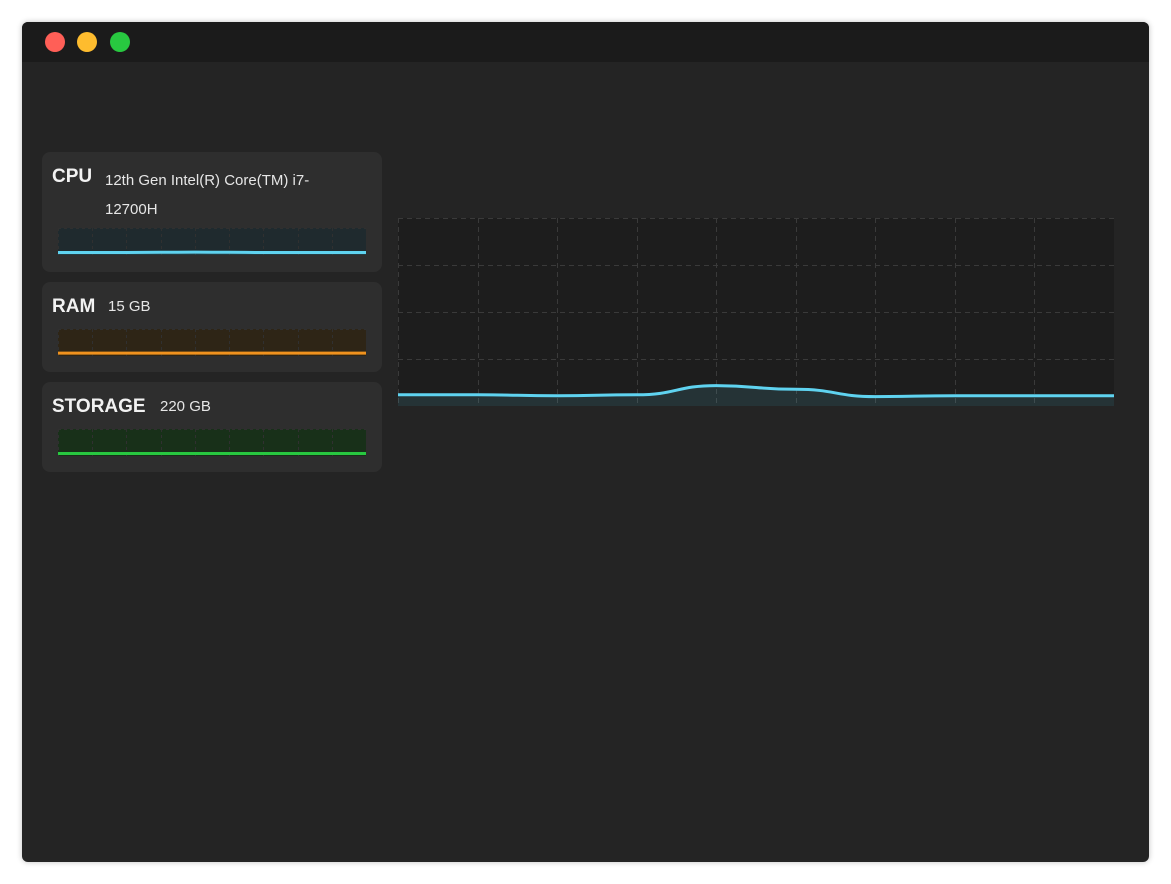 The image size is (1171, 884). I want to click on cpu-card: CPU 12th Gen Intel(R) Core(TM) i7-12700H, so click(212, 212).